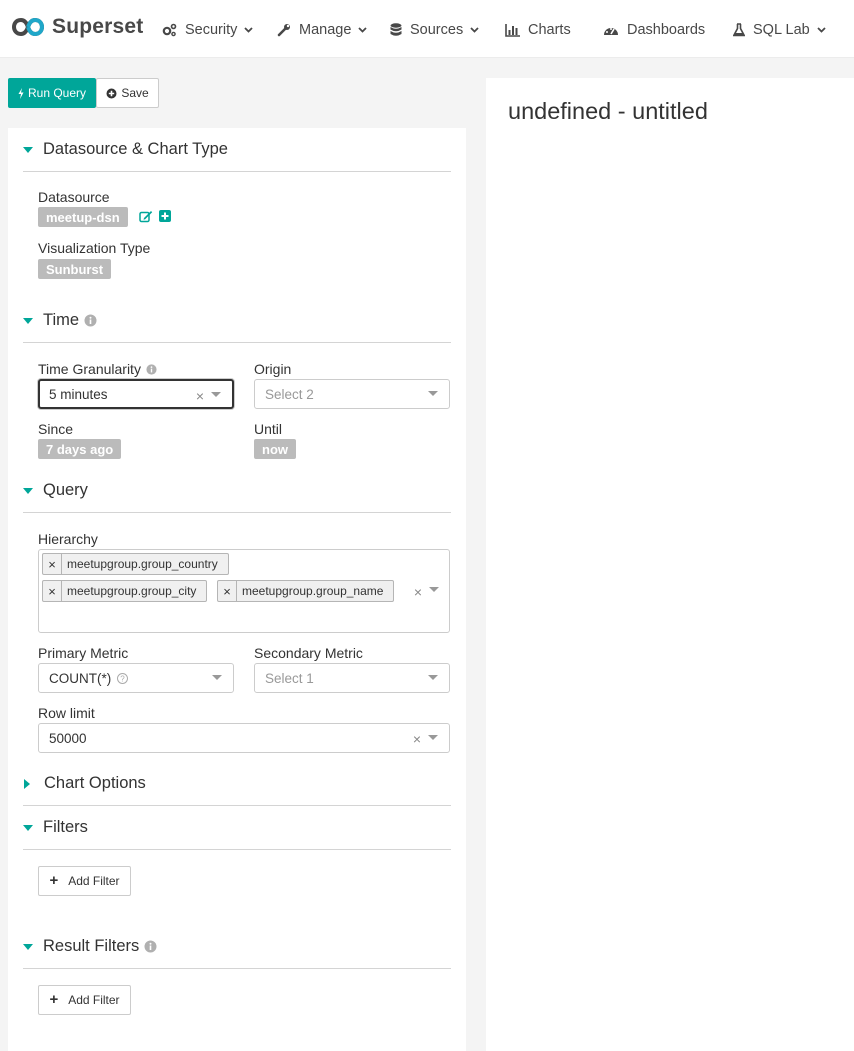  Describe the element at coordinates (65, 490) in the screenshot. I see `section-query-title: Query` at that location.